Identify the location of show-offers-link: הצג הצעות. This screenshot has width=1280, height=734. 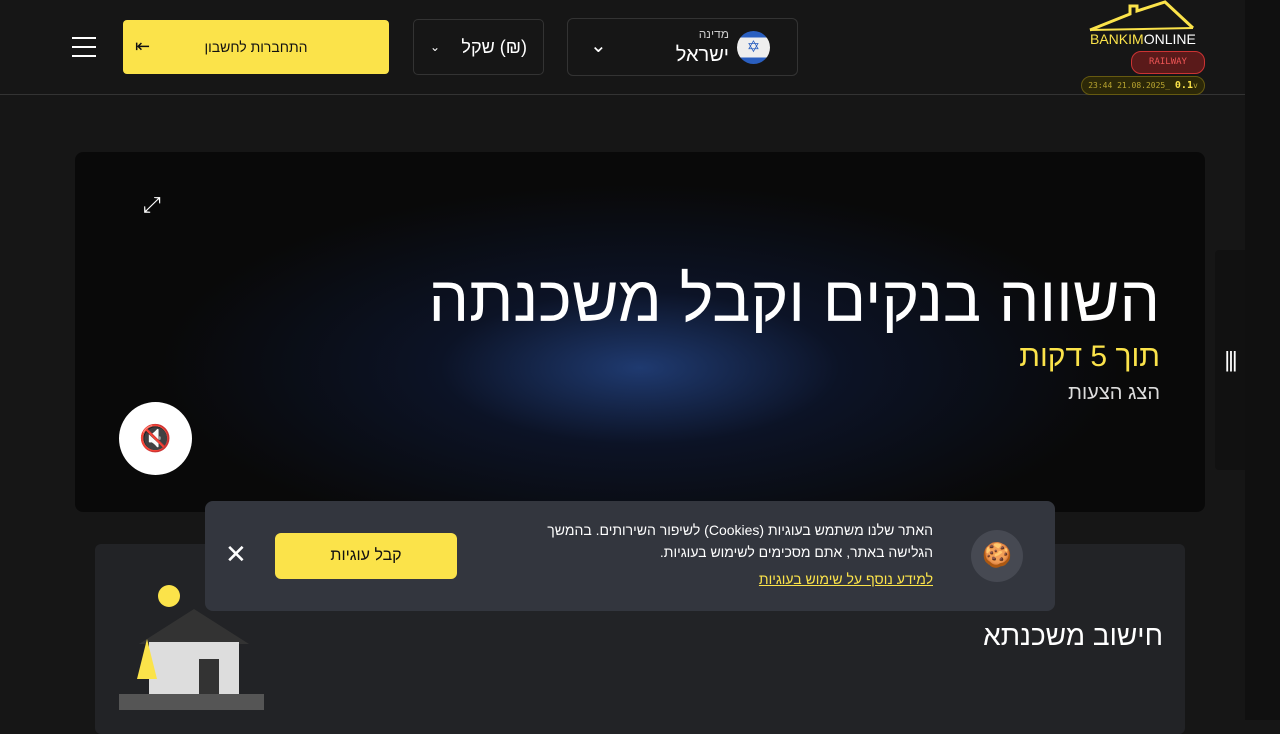
(1114, 393).